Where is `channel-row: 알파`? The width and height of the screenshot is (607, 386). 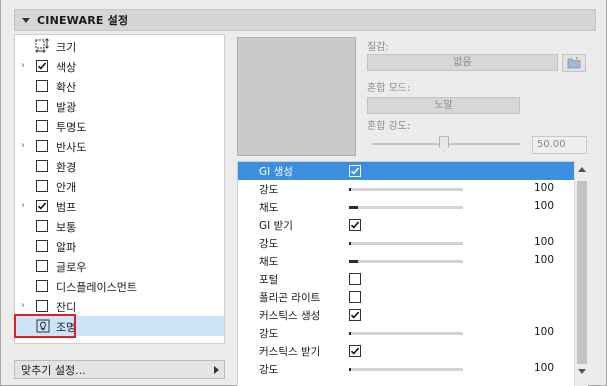 channel-row: 알파 is located at coordinates (119, 246).